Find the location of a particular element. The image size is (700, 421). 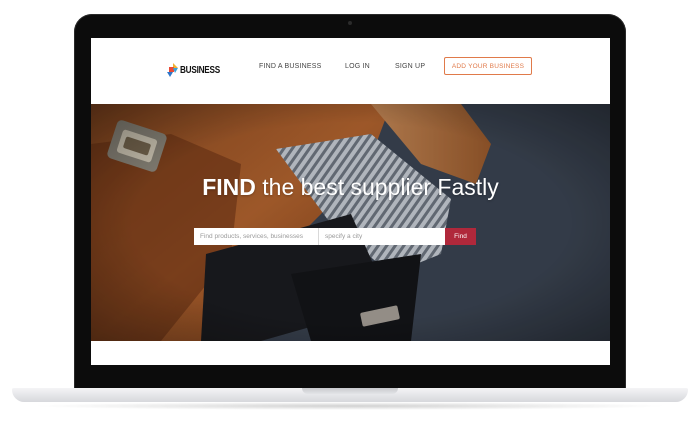

add-your-business-button: ADD YOUR BUSINESS is located at coordinates (488, 66).